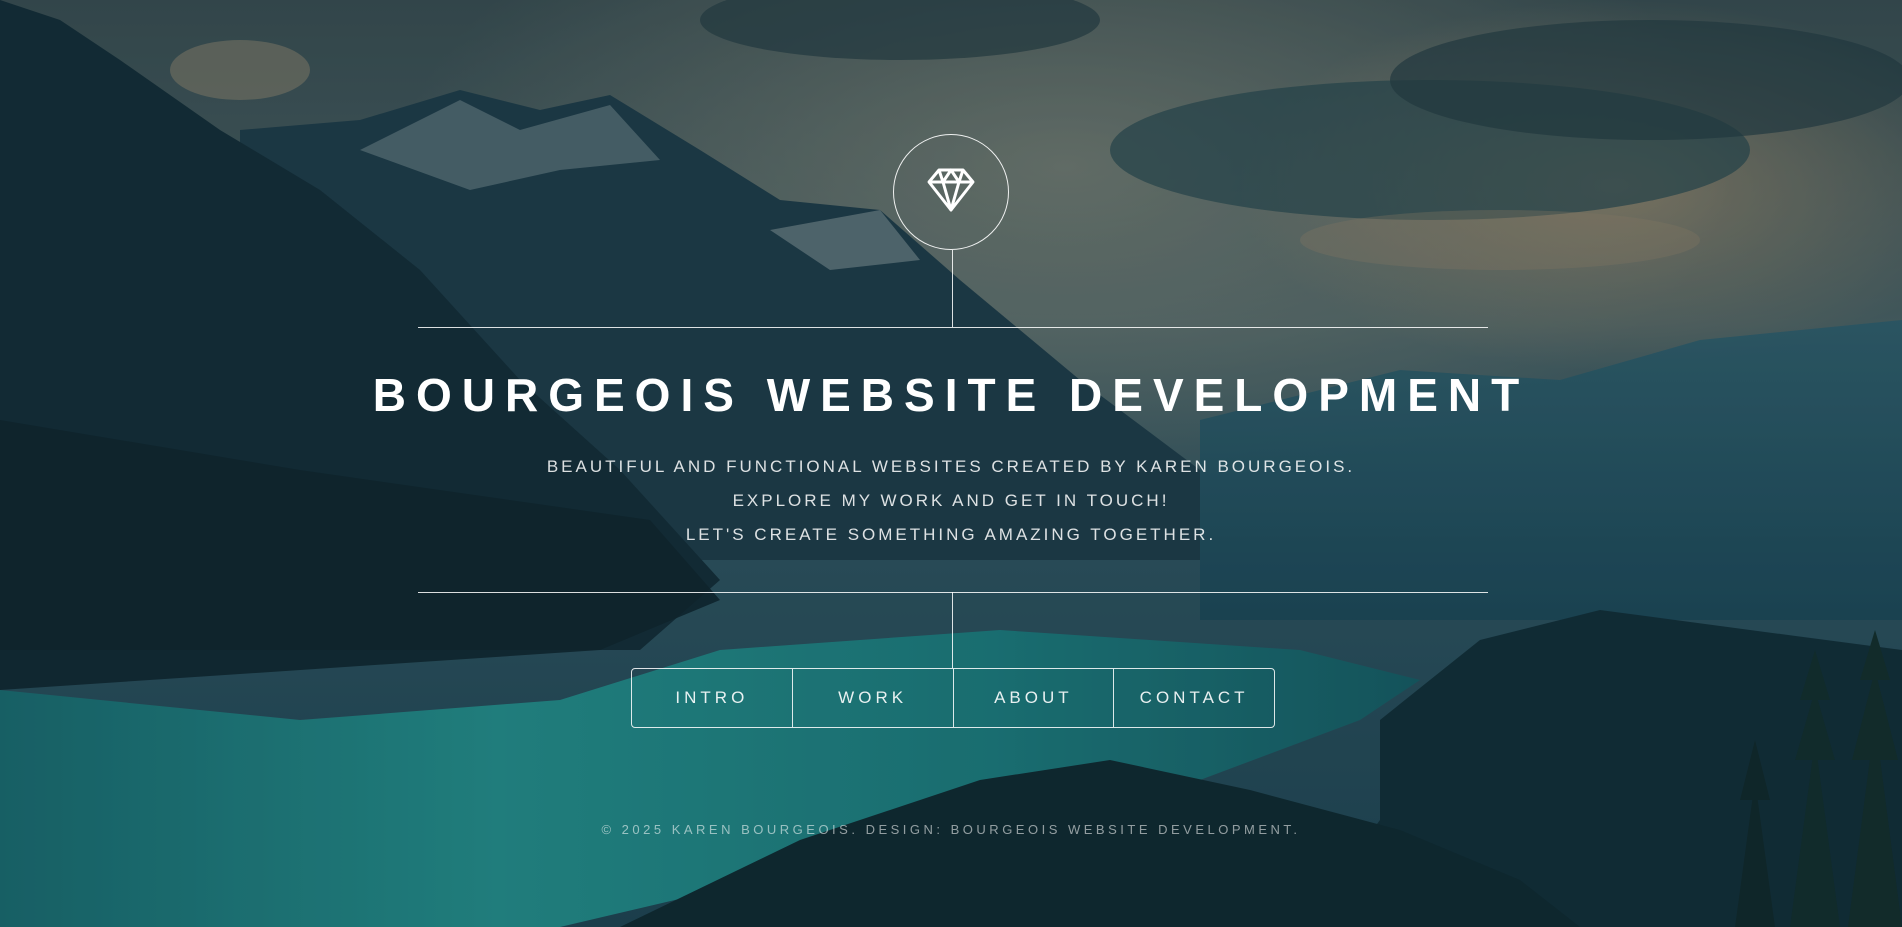 This screenshot has width=1902, height=927. What do you see at coordinates (953, 327) in the screenshot?
I see `divider-top` at bounding box center [953, 327].